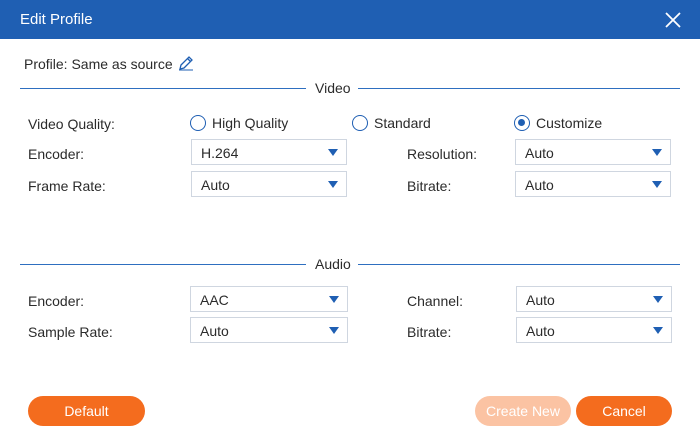  I want to click on video-section-title: Video, so click(333, 88).